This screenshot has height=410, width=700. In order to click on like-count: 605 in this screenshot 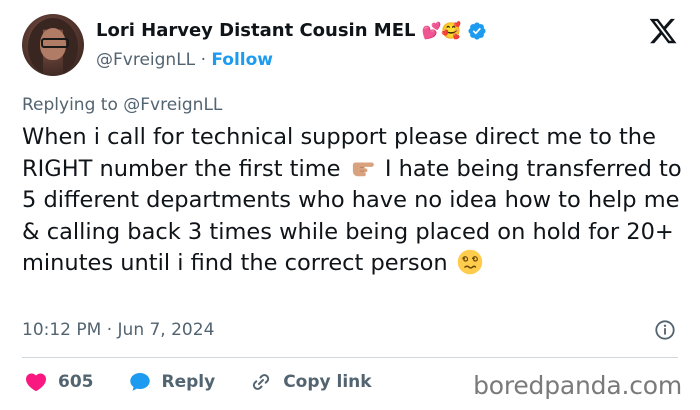, I will do `click(76, 382)`.